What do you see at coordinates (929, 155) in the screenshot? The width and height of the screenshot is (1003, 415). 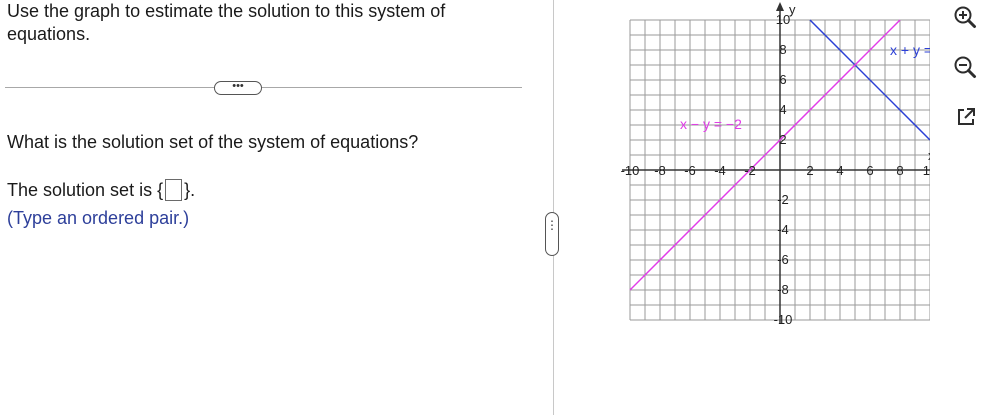 I see `x-axis-label: x` at bounding box center [929, 155].